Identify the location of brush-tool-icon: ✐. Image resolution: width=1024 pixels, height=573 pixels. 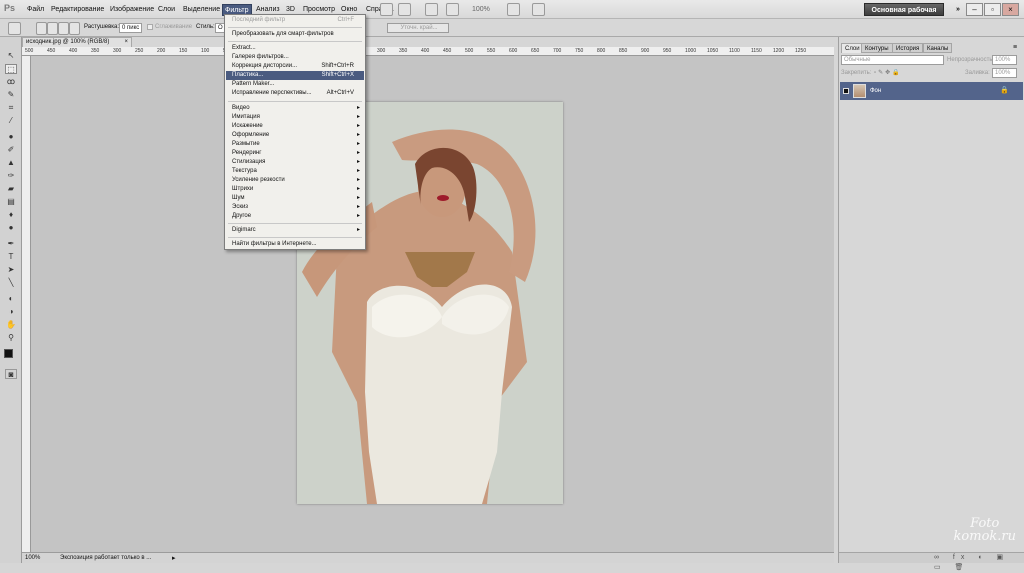
(11, 150).